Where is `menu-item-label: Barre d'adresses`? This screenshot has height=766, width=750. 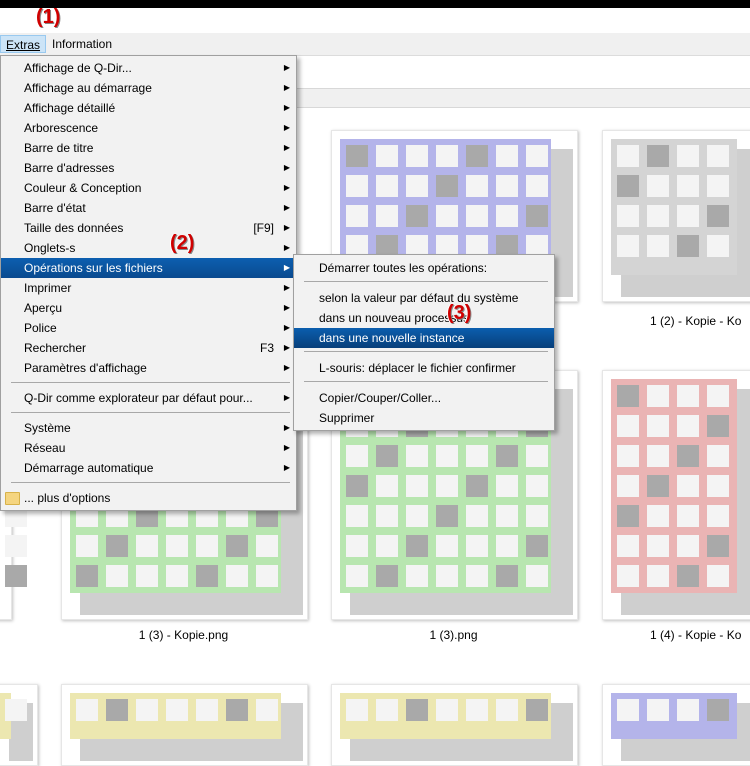 menu-item-label: Barre d'adresses is located at coordinates (69, 168).